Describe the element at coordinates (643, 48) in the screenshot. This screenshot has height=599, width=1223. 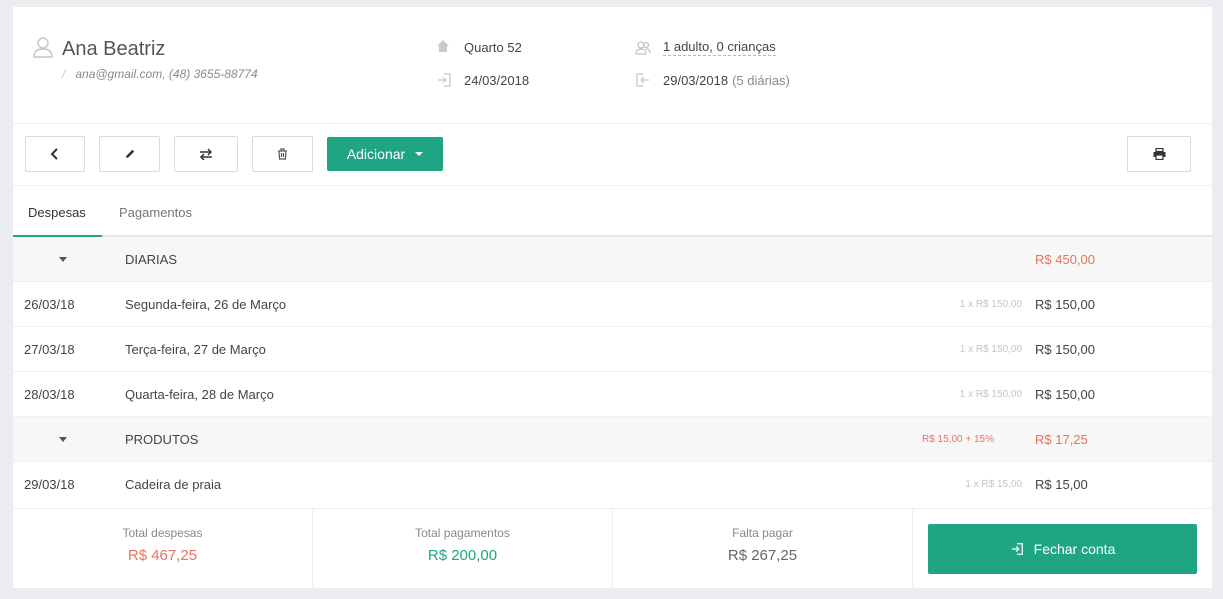
I see `users-icon` at that location.